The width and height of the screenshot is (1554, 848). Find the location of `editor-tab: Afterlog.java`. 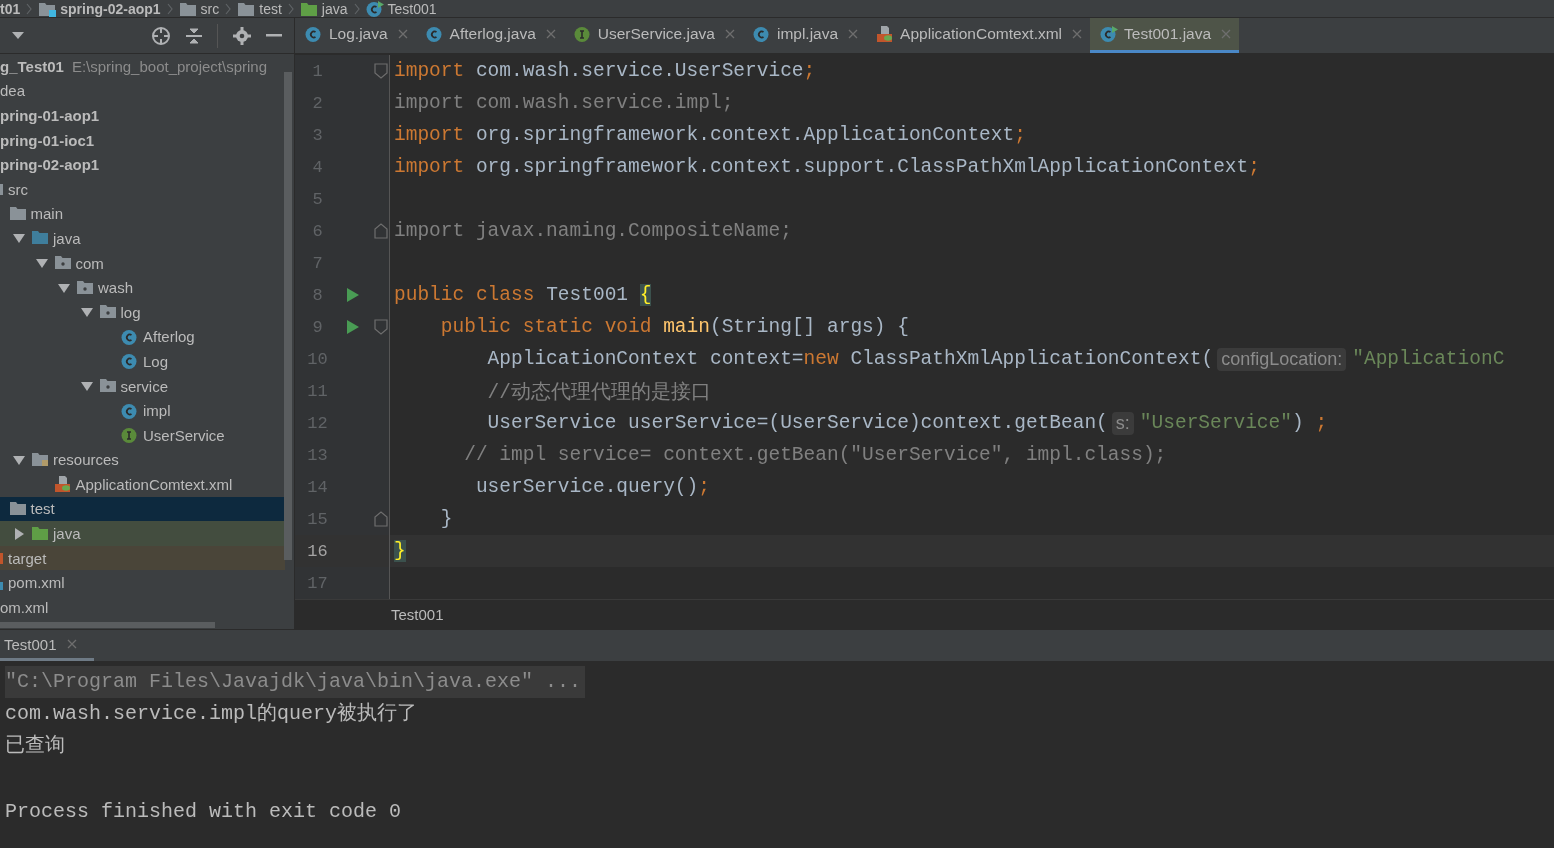

editor-tab: Afterlog.java is located at coordinates (489, 35).